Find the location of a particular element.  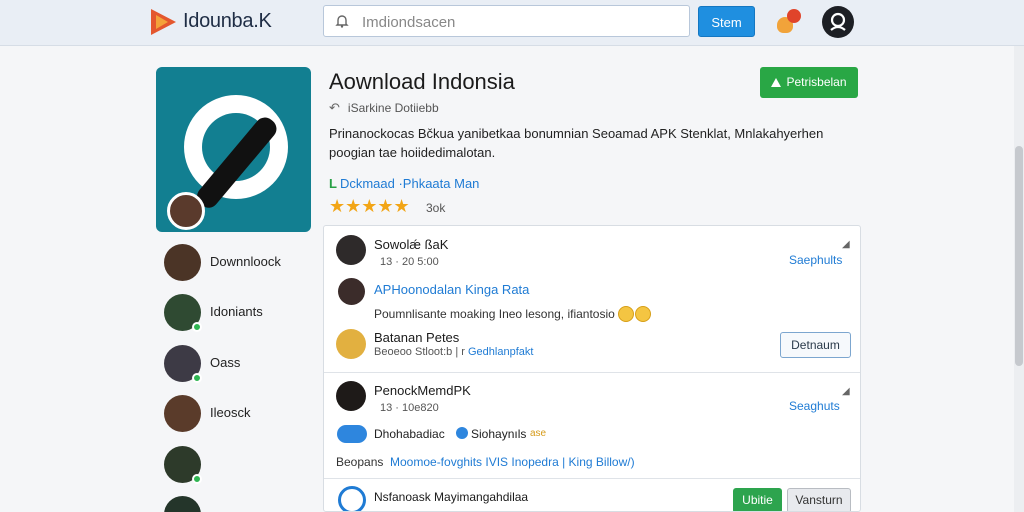

post-timestamp: 13 · 10e820 is located at coordinates (409, 408).